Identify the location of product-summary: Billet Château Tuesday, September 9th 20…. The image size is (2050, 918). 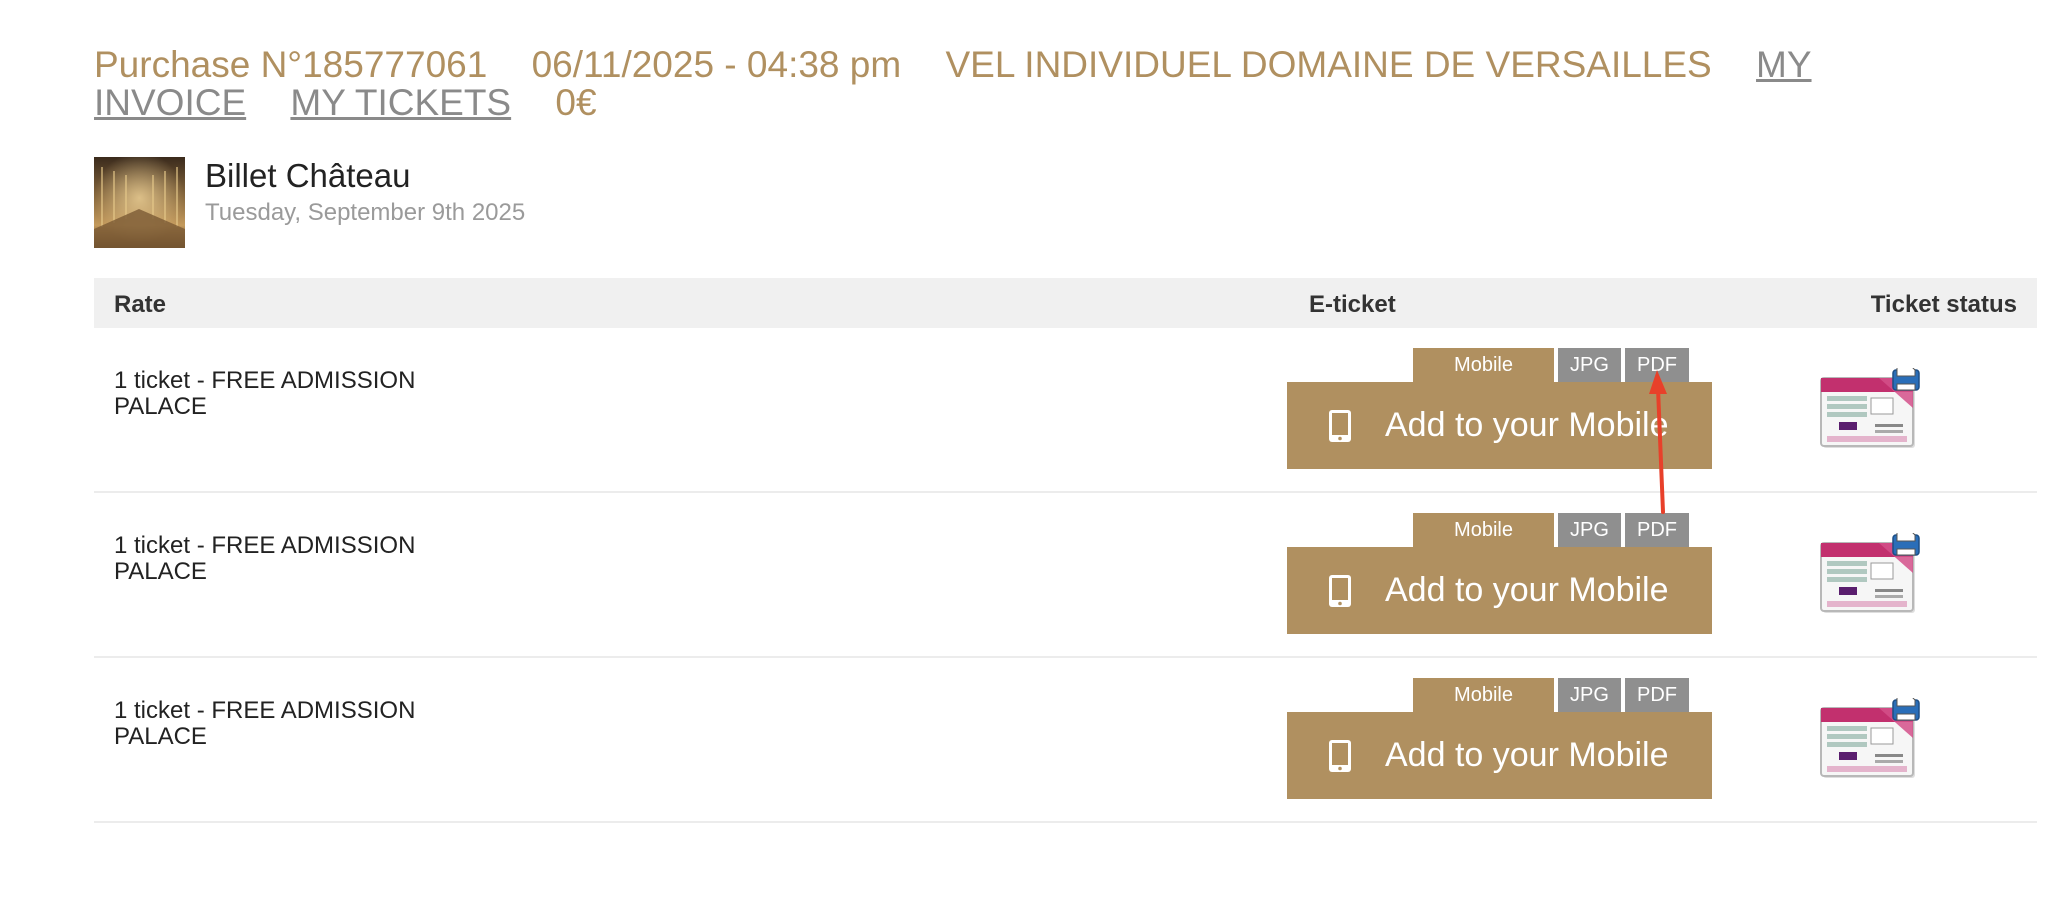
(444, 202).